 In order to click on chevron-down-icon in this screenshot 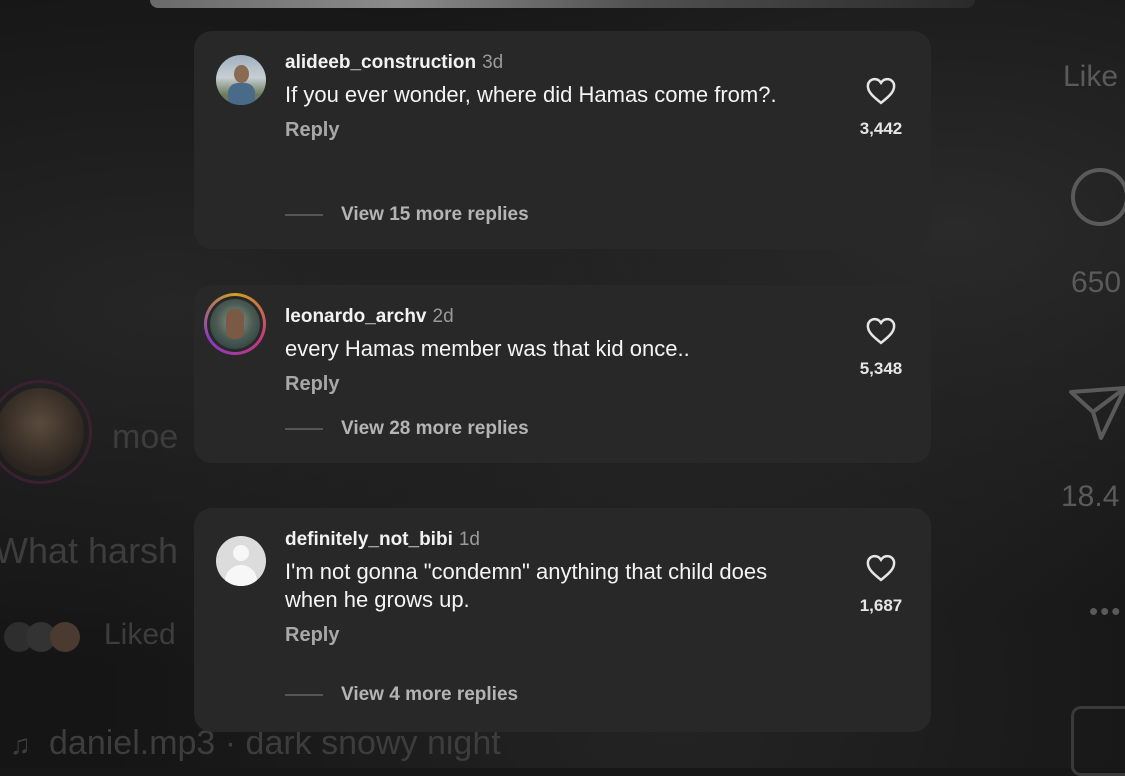, I will do `click(1123, 9)`.